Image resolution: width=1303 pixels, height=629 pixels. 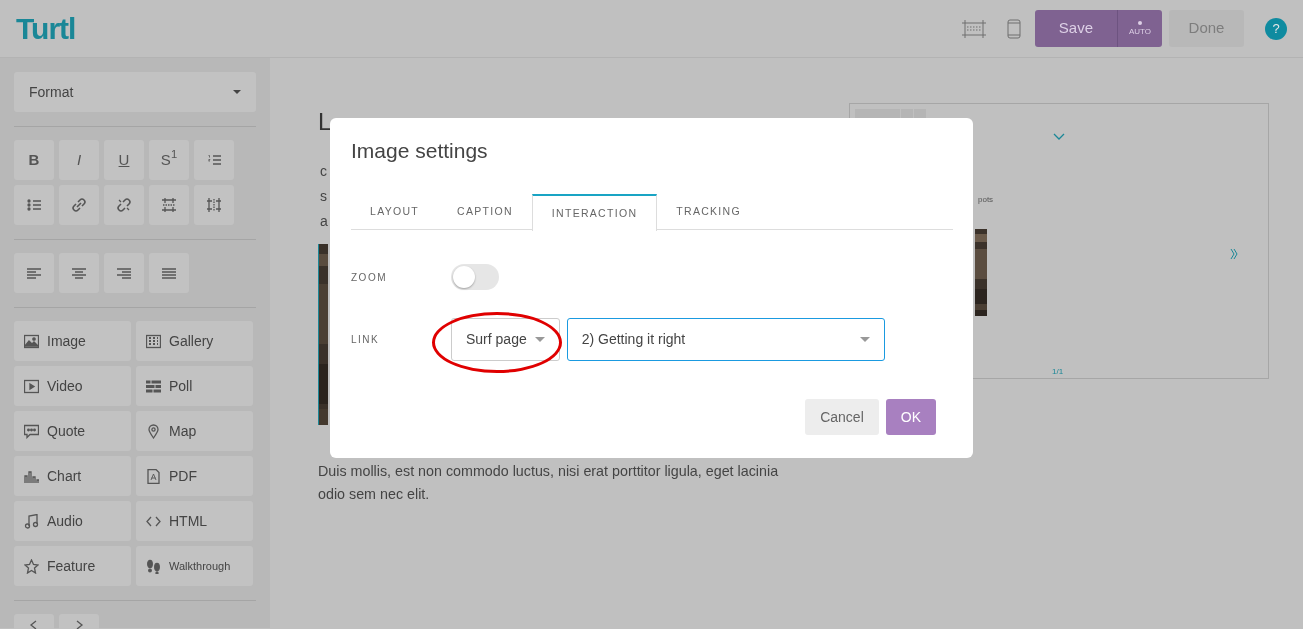 I want to click on tab: CAPTION, so click(x=485, y=212).